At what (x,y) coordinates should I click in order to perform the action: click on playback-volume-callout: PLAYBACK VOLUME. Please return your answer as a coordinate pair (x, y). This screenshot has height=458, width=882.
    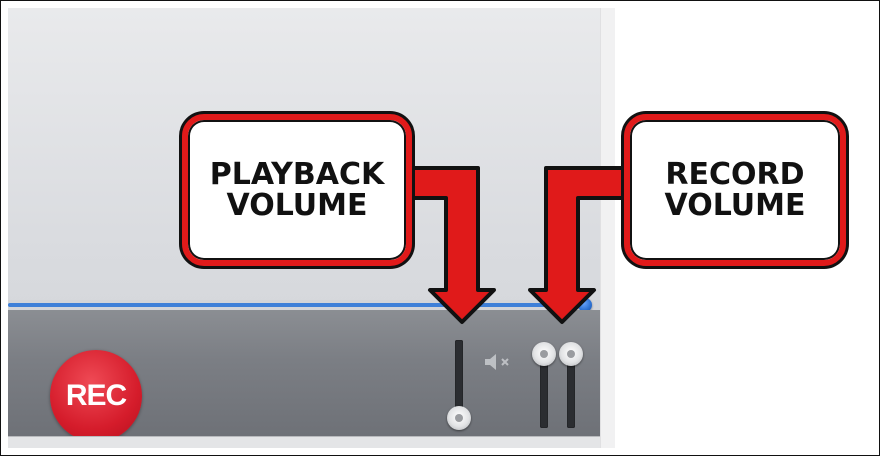
    Looking at the image, I should click on (297, 190).